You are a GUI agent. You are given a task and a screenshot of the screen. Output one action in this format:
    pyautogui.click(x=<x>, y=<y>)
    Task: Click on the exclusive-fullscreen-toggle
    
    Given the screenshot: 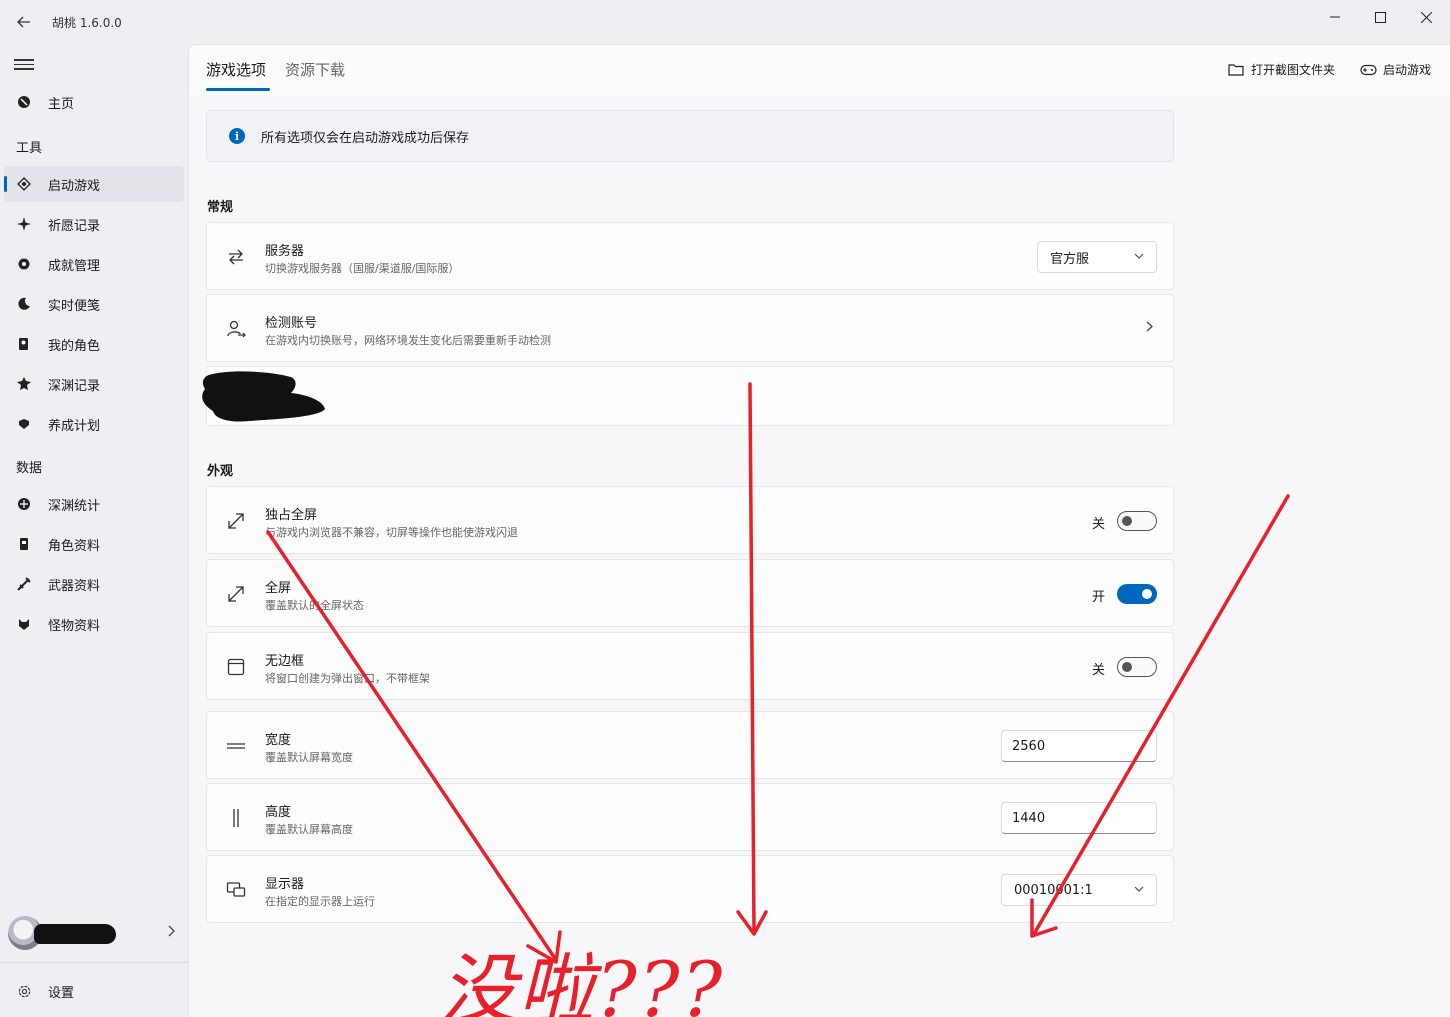 What is the action you would take?
    pyautogui.click(x=1137, y=521)
    